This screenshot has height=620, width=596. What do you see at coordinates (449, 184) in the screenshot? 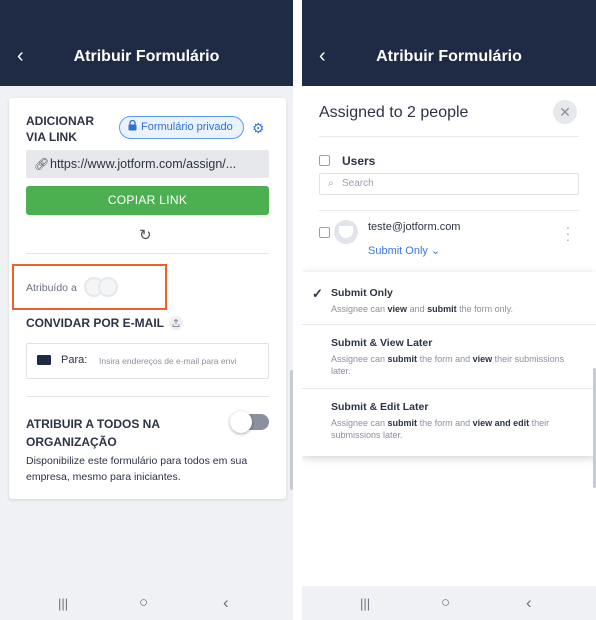
I see `search-input: ⌕ Search` at bounding box center [449, 184].